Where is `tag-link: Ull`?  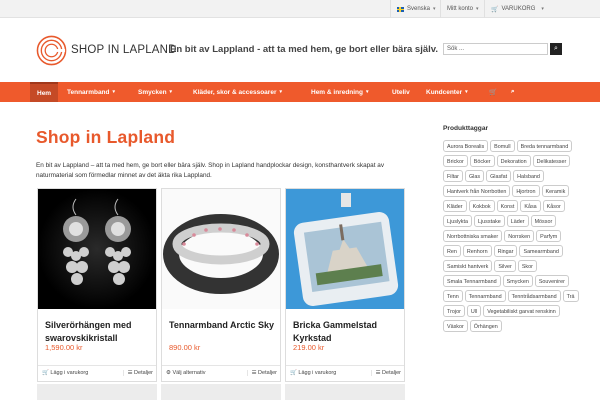 tag-link: Ull is located at coordinates (474, 311).